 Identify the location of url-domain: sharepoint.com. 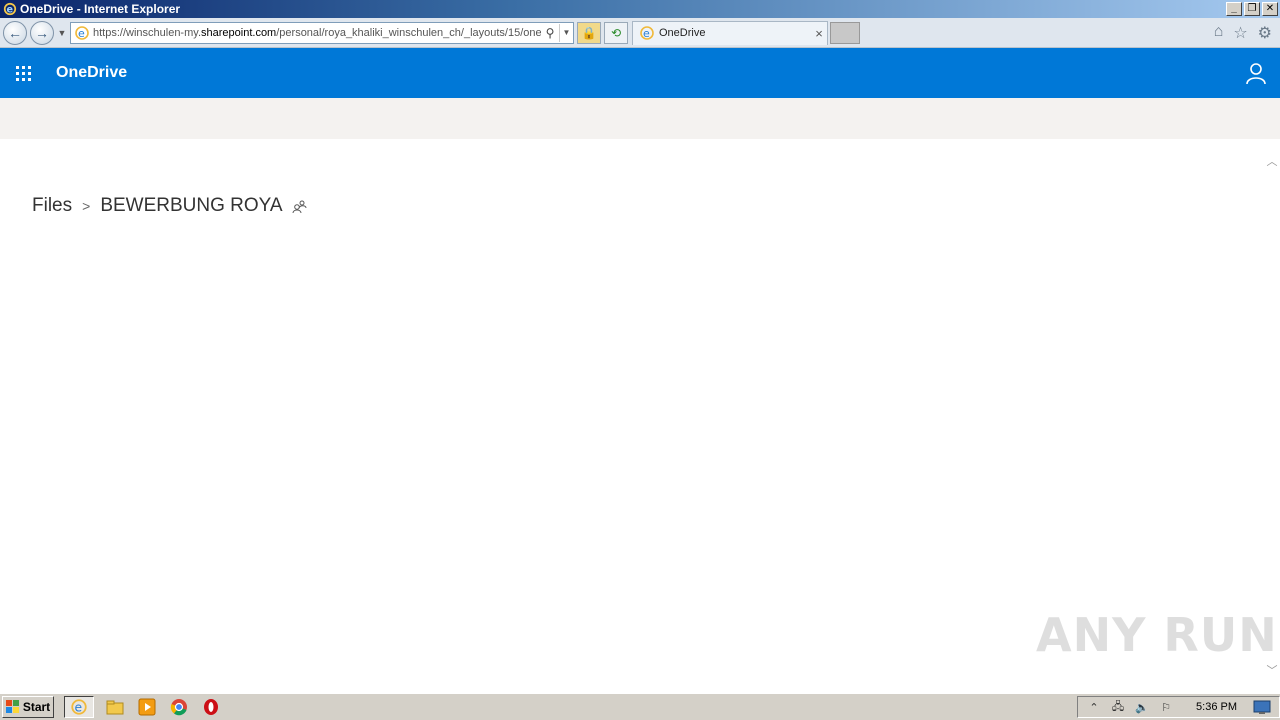
(239, 32).